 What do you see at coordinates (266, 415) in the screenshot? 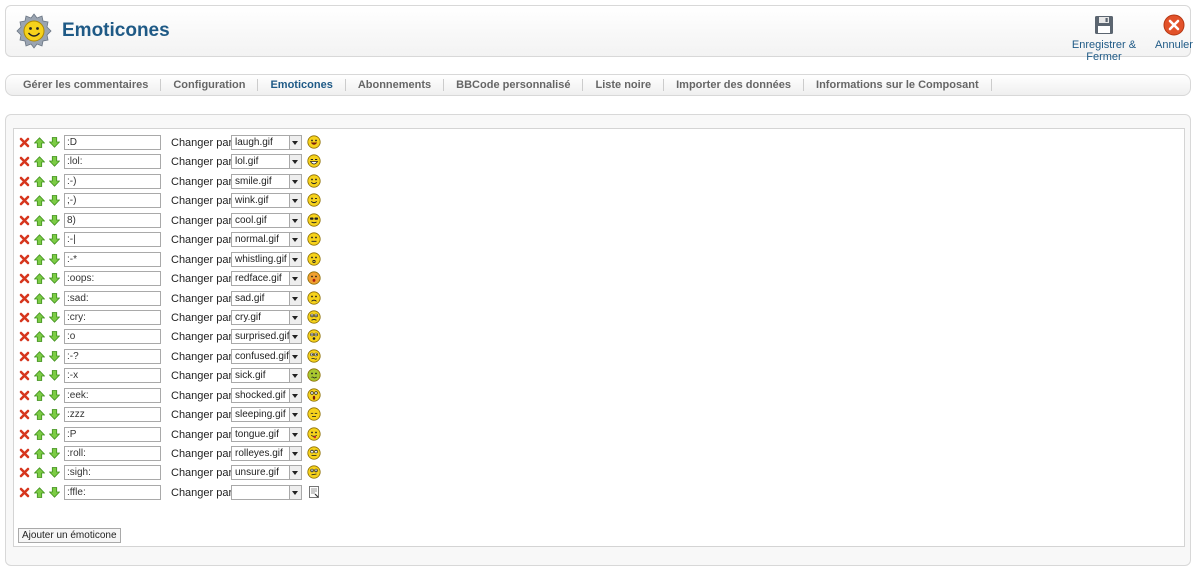
I see `emoticon-image-select: sleeping.gif` at bounding box center [266, 415].